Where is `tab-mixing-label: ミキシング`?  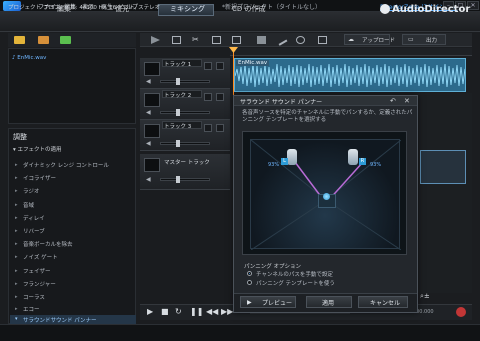
tab-mixing-label: ミキシング is located at coordinates (187, 9).